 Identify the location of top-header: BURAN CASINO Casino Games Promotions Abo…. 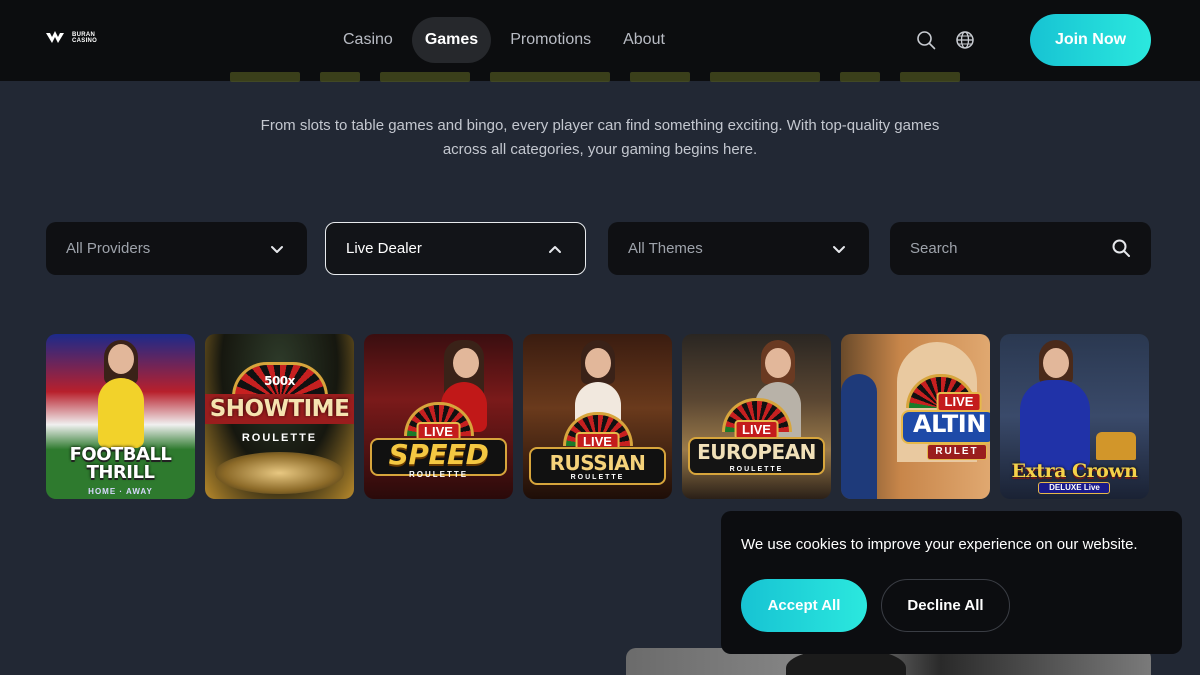
(600, 40).